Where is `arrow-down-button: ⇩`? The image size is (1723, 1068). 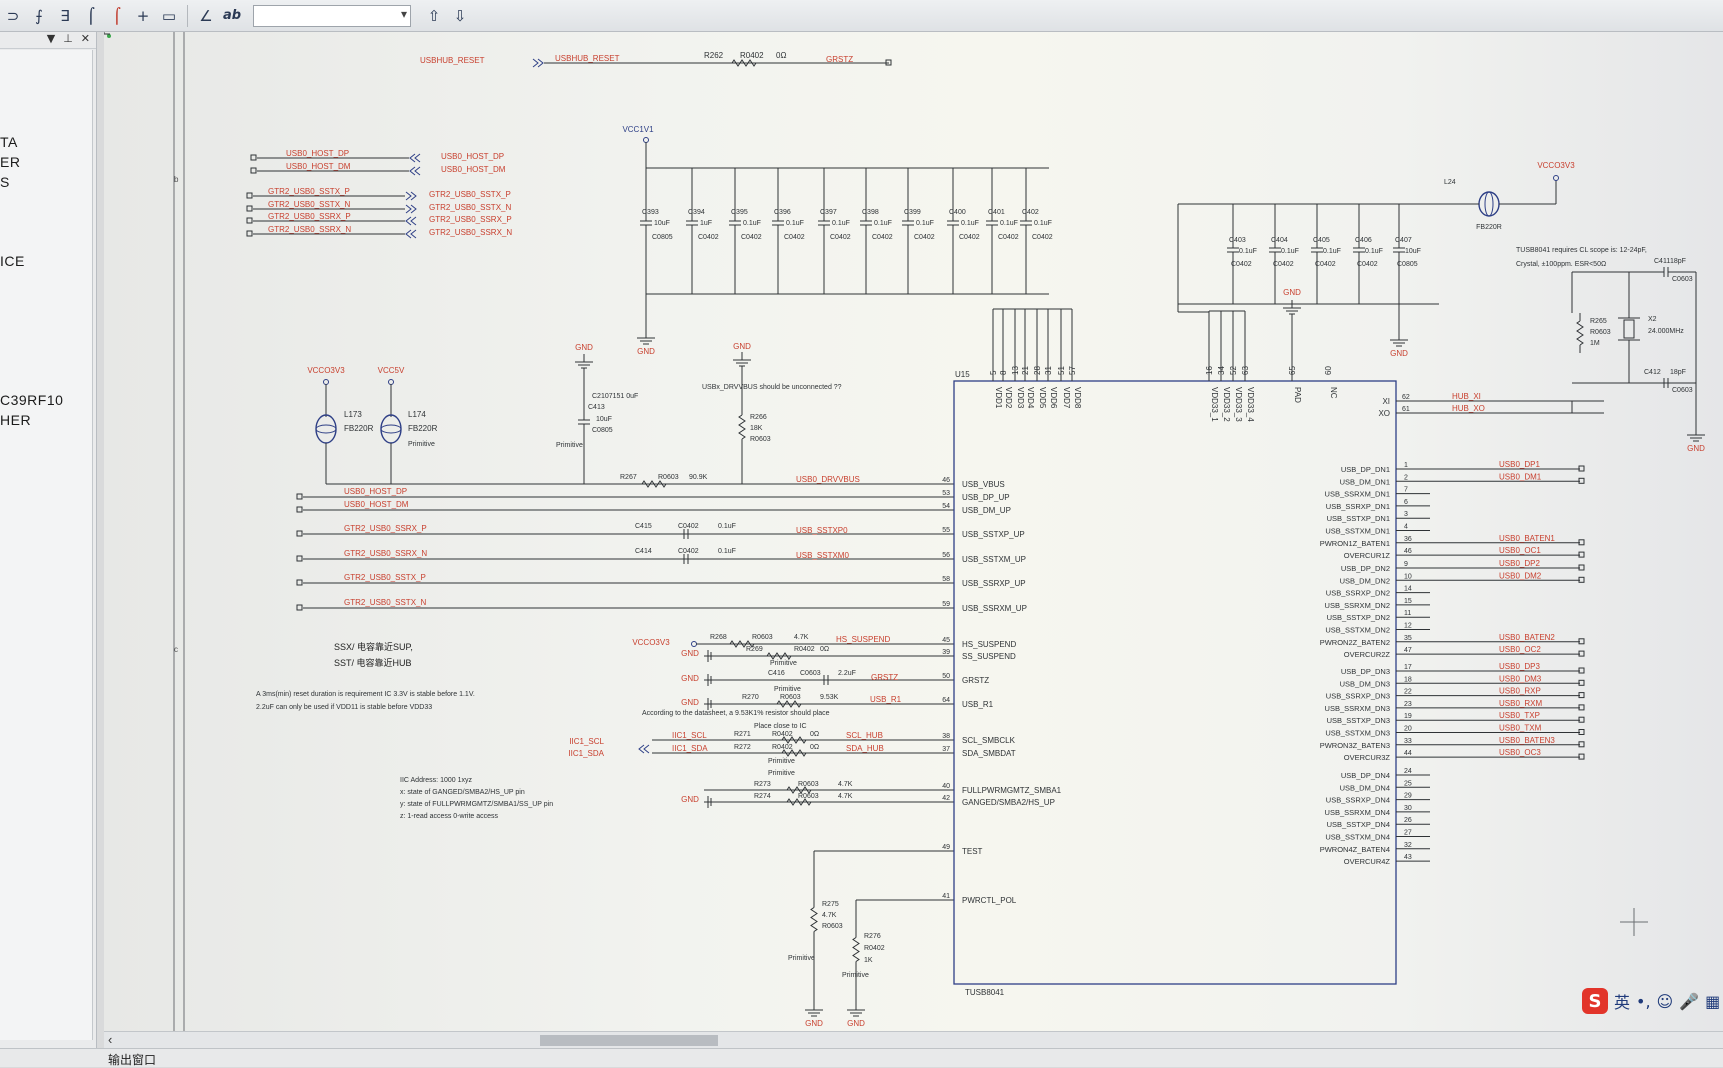
arrow-down-button: ⇩ is located at coordinates (460, 16).